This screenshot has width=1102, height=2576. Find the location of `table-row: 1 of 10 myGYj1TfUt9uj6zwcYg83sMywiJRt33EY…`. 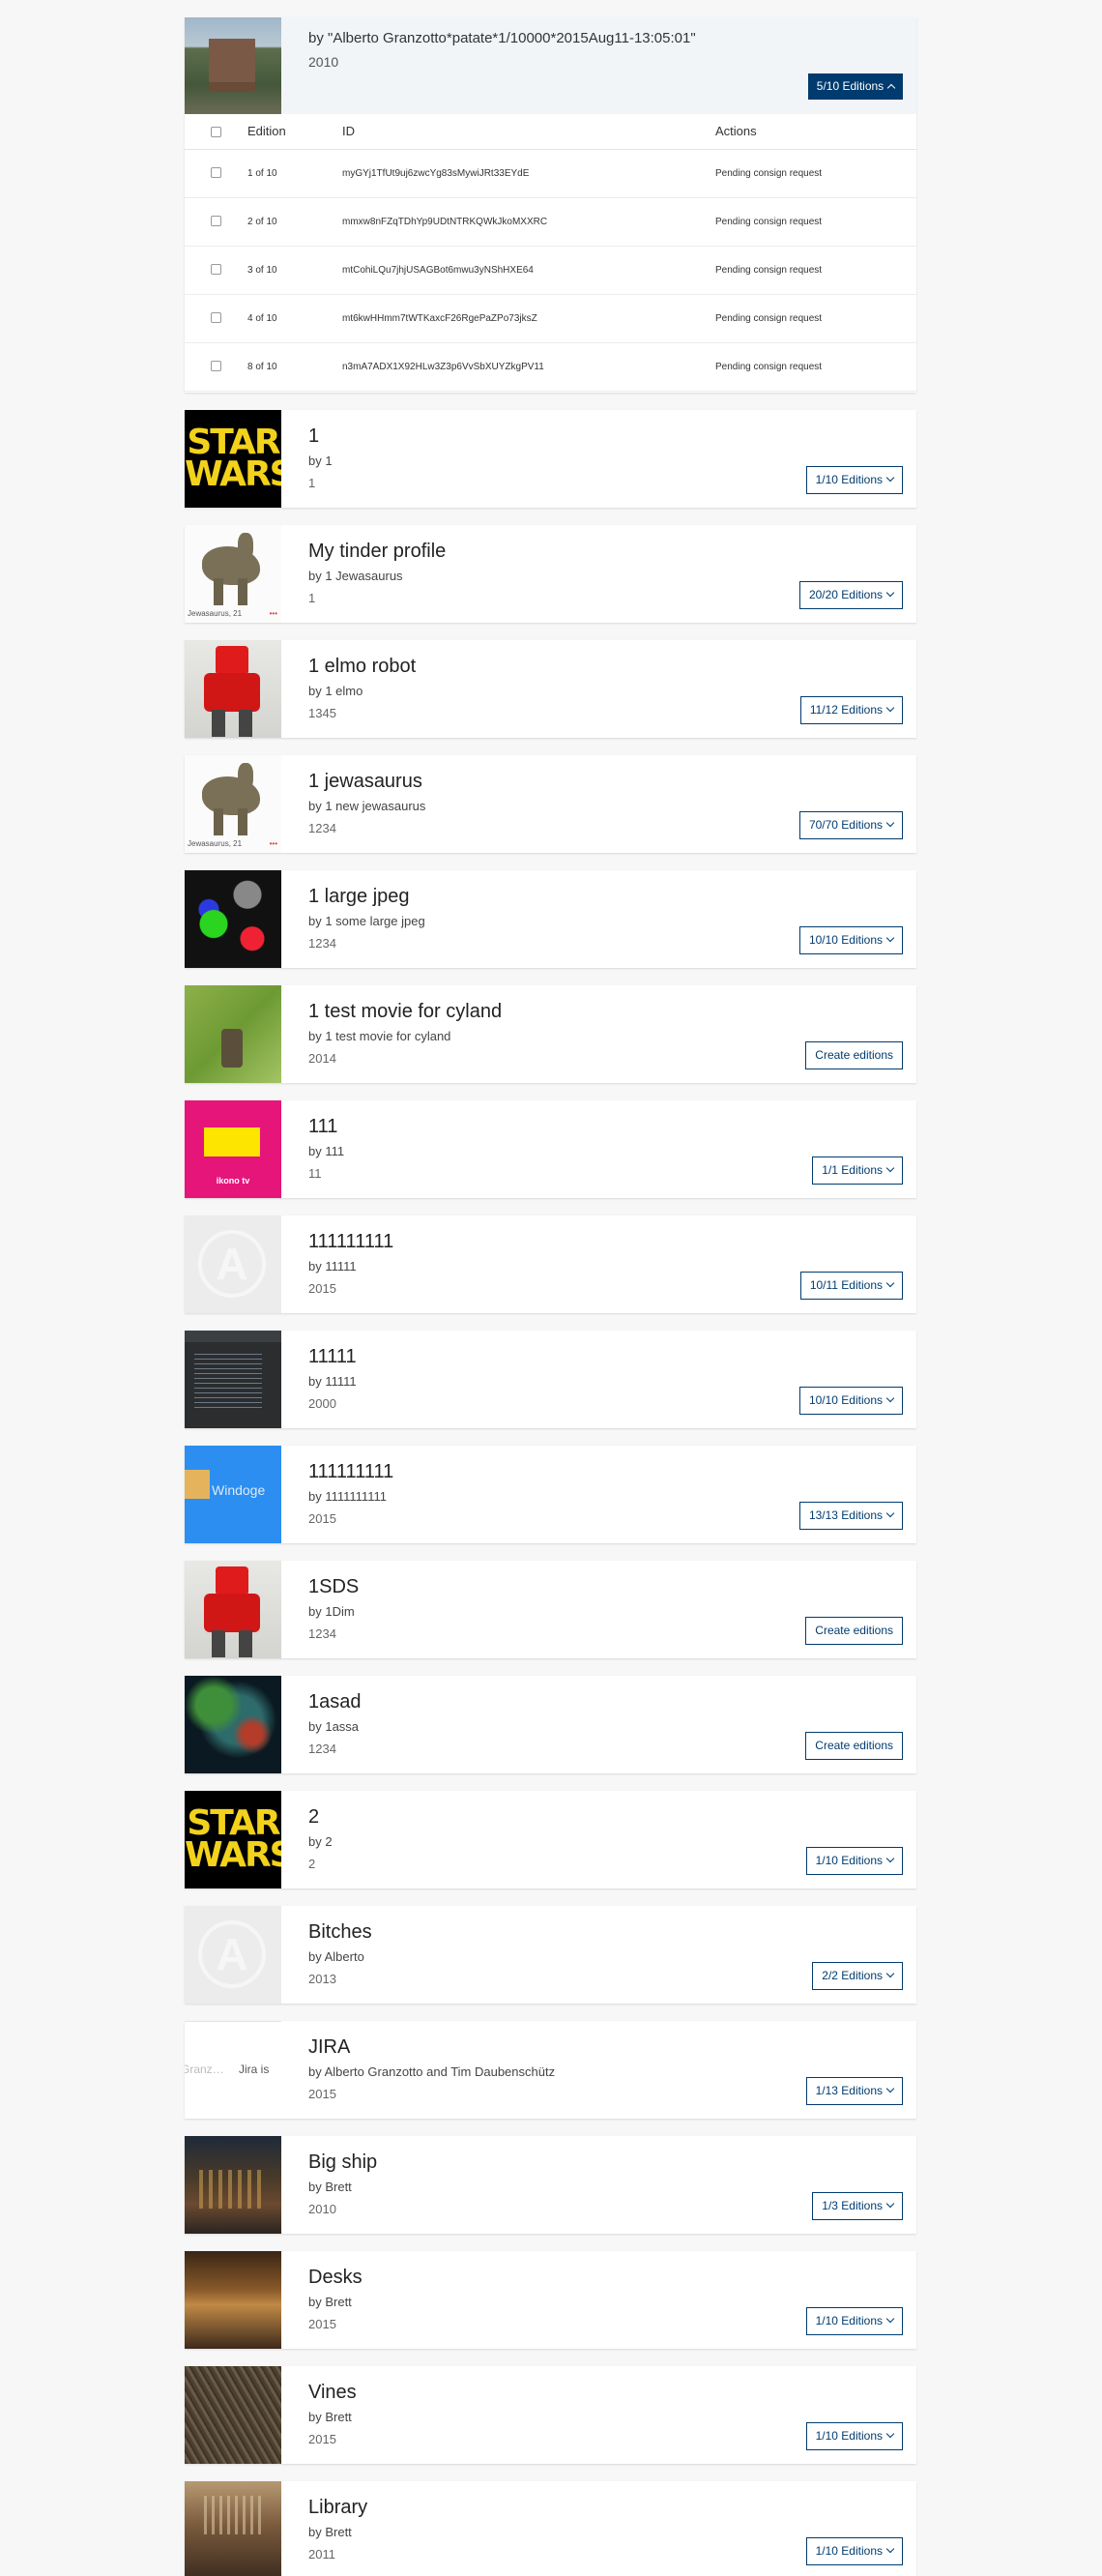

table-row: 1 of 10 myGYj1TfUt9uj6zwcYg83sMywiJRt33EY… is located at coordinates (550, 173).